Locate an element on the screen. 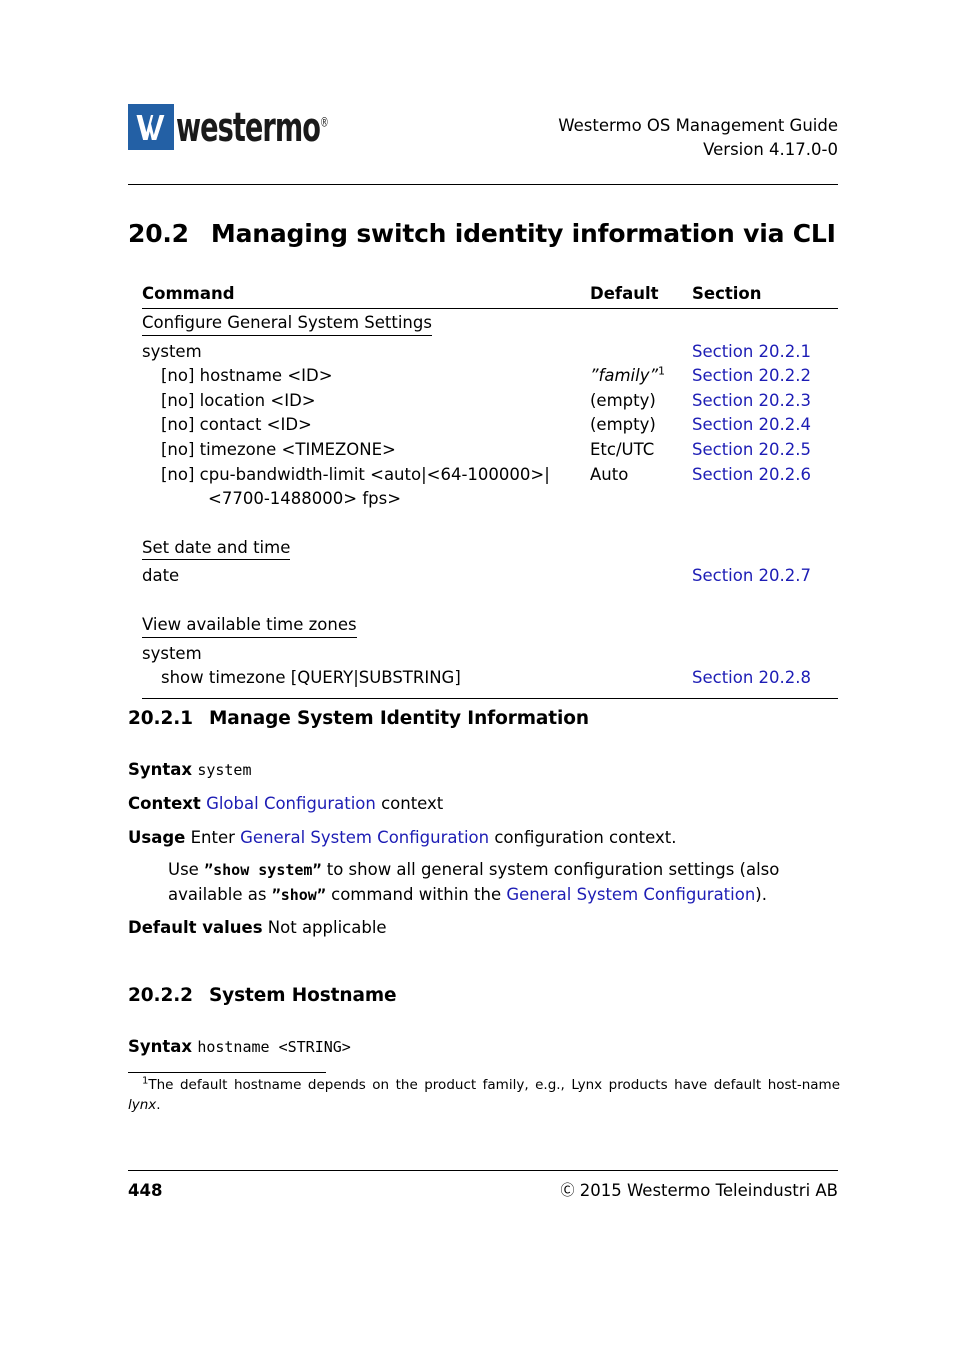  subsection-number: 20.2.1 is located at coordinates (160, 718).